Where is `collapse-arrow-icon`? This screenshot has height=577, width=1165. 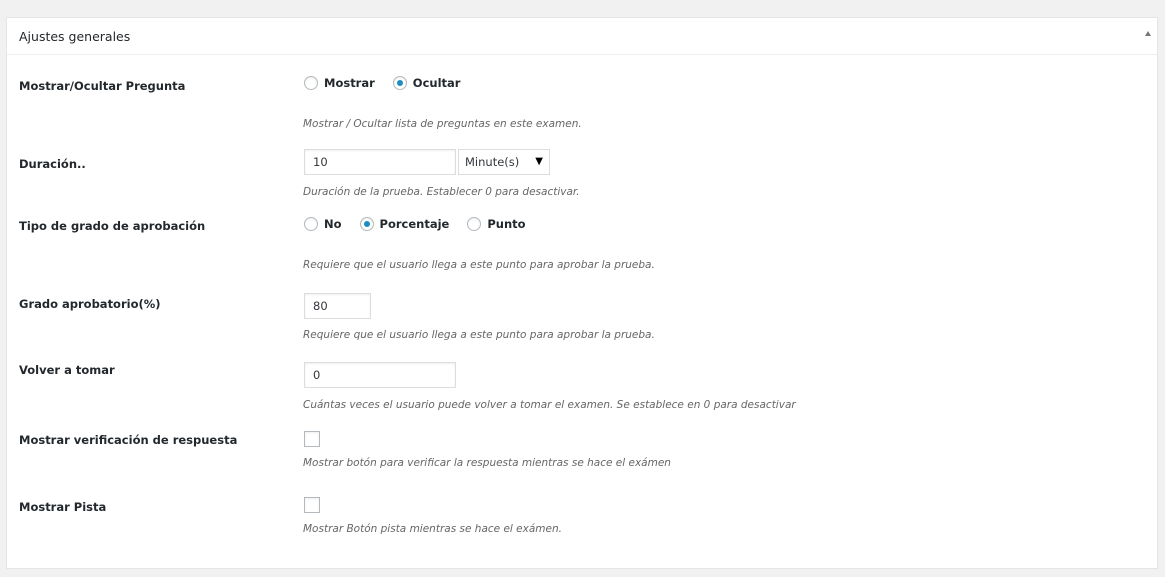 collapse-arrow-icon is located at coordinates (1148, 33).